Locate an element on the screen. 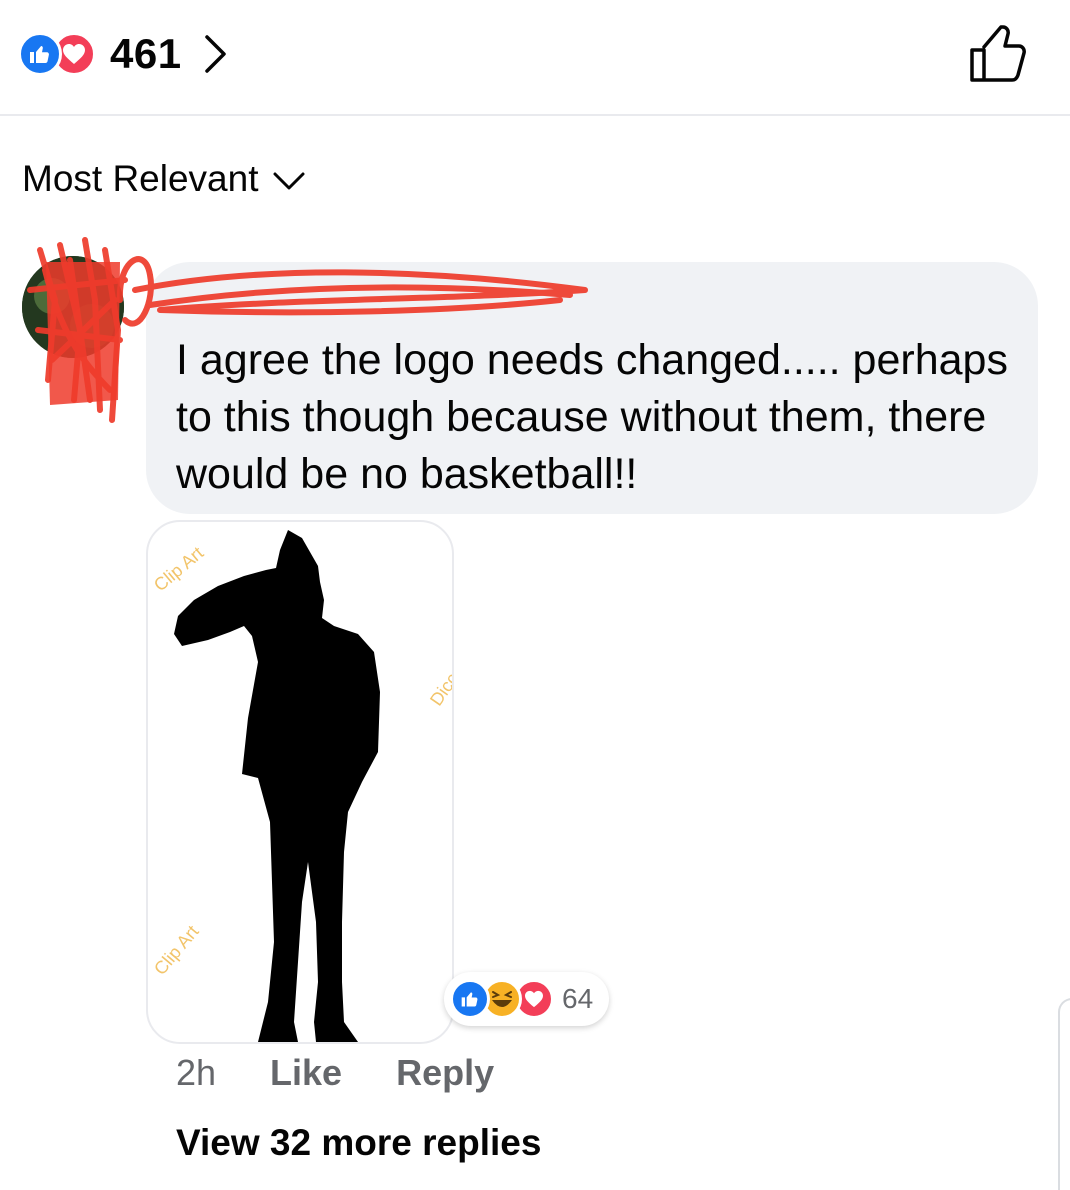  sort-dropdown: Most Relevant is located at coordinates (163, 179).